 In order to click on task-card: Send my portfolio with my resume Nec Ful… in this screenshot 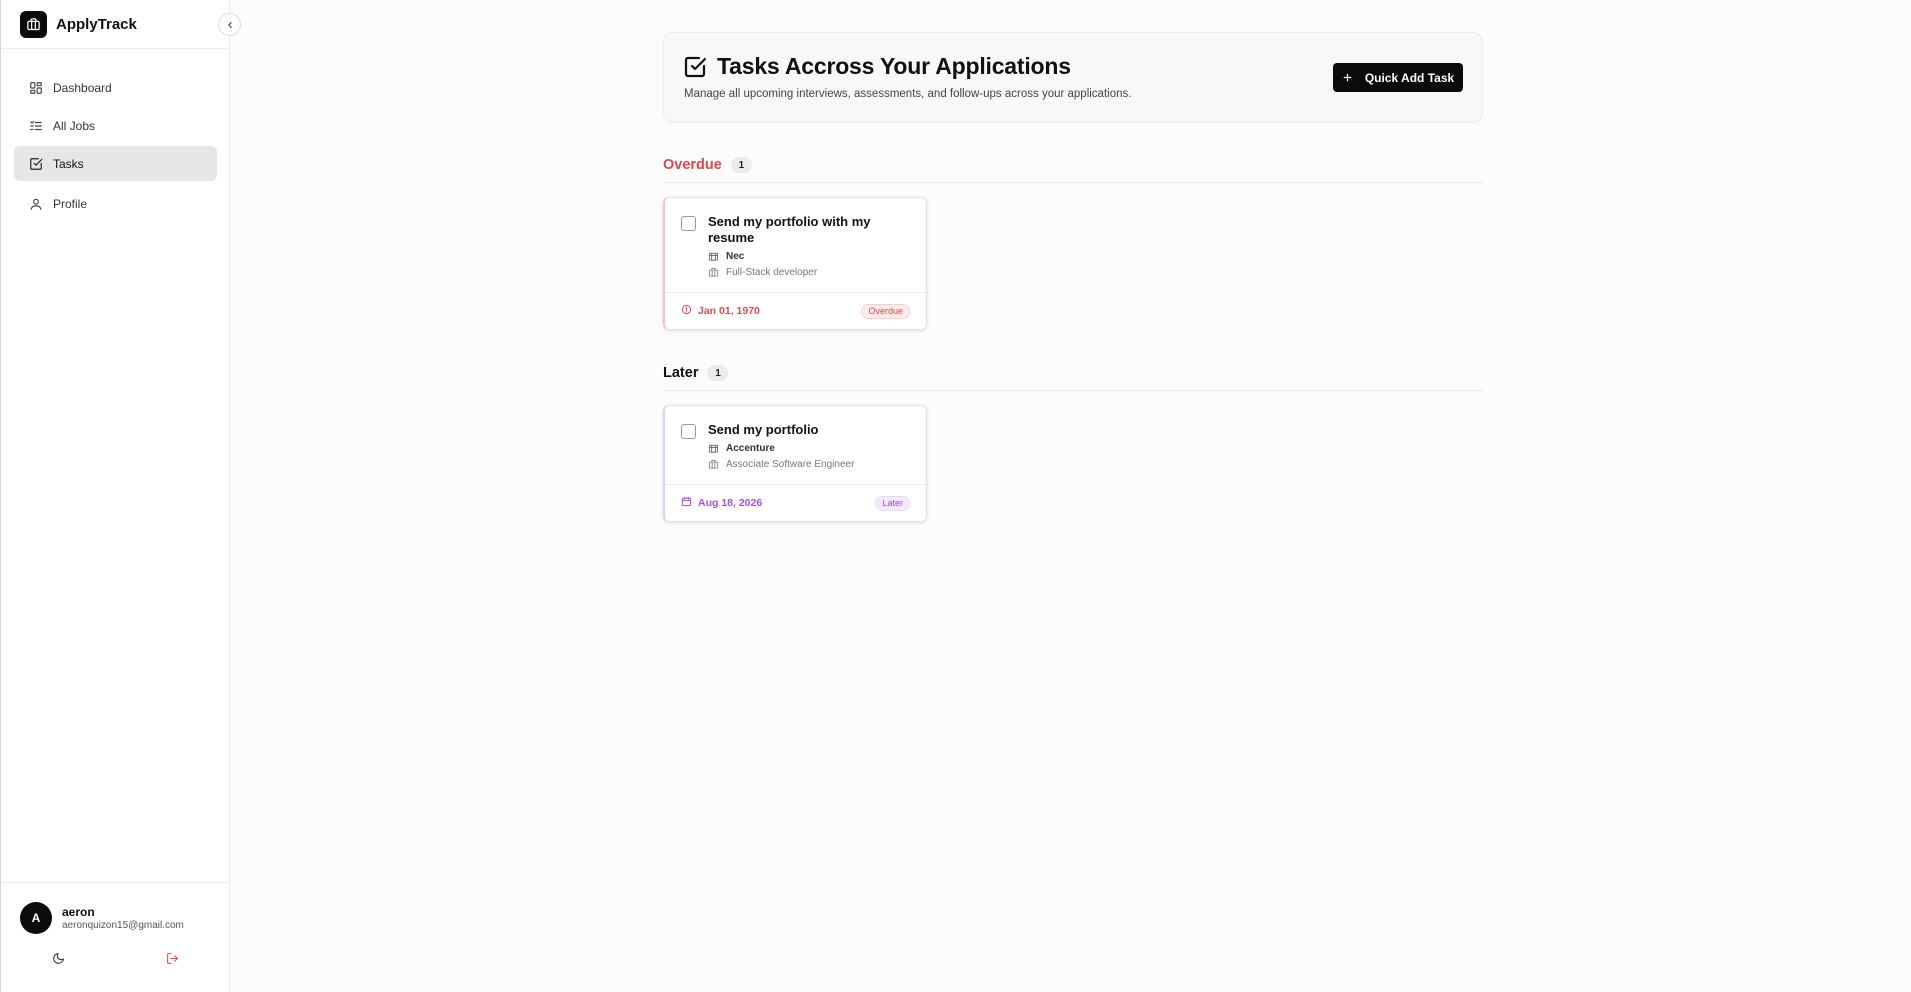, I will do `click(795, 263)`.